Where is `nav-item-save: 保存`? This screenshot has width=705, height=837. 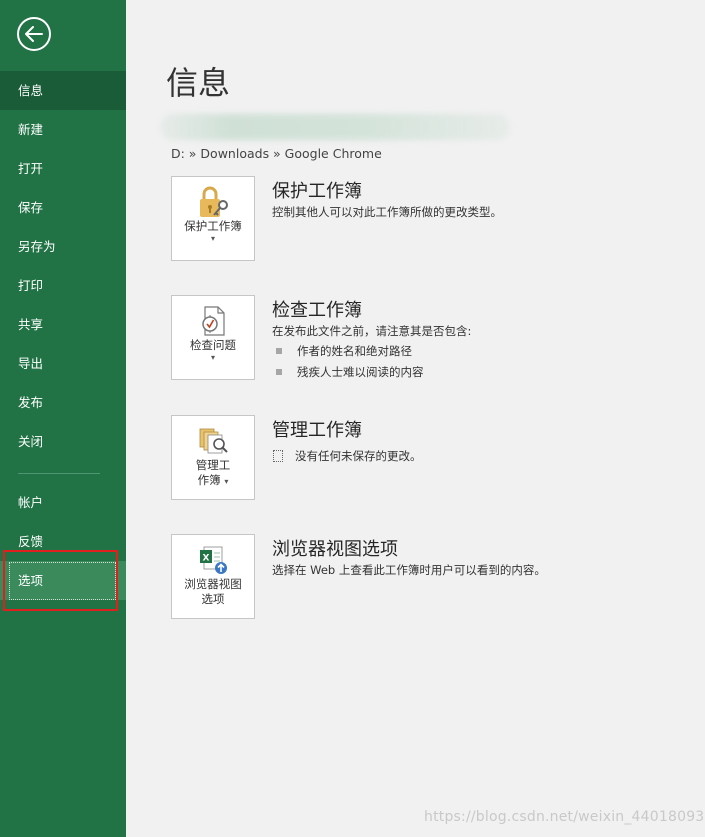
nav-item-save: 保存 is located at coordinates (63, 207).